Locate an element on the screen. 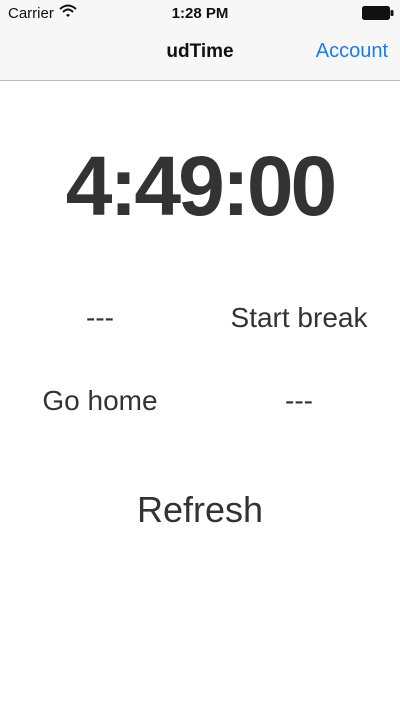 This screenshot has height=710, width=400. elapsed-time-display: 4:49:00 is located at coordinates (201, 186).